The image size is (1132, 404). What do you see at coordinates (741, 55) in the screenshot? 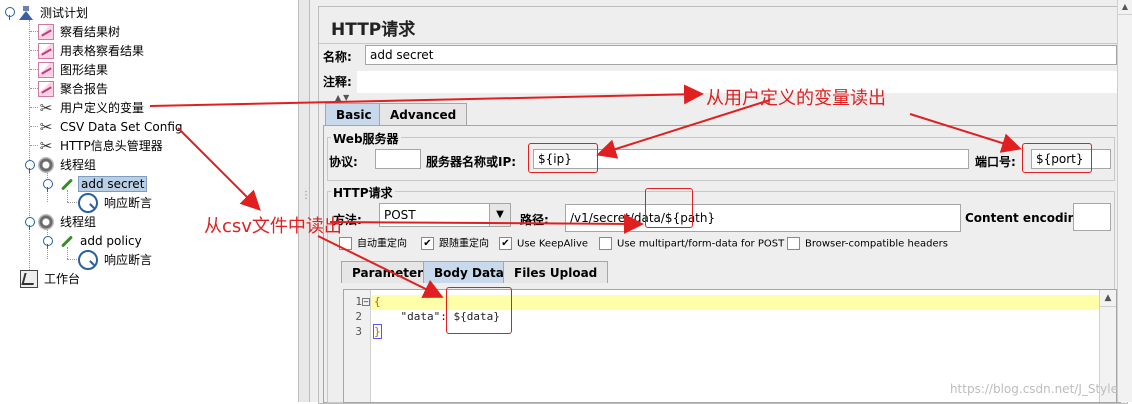
I see `name-field: add secret` at bounding box center [741, 55].